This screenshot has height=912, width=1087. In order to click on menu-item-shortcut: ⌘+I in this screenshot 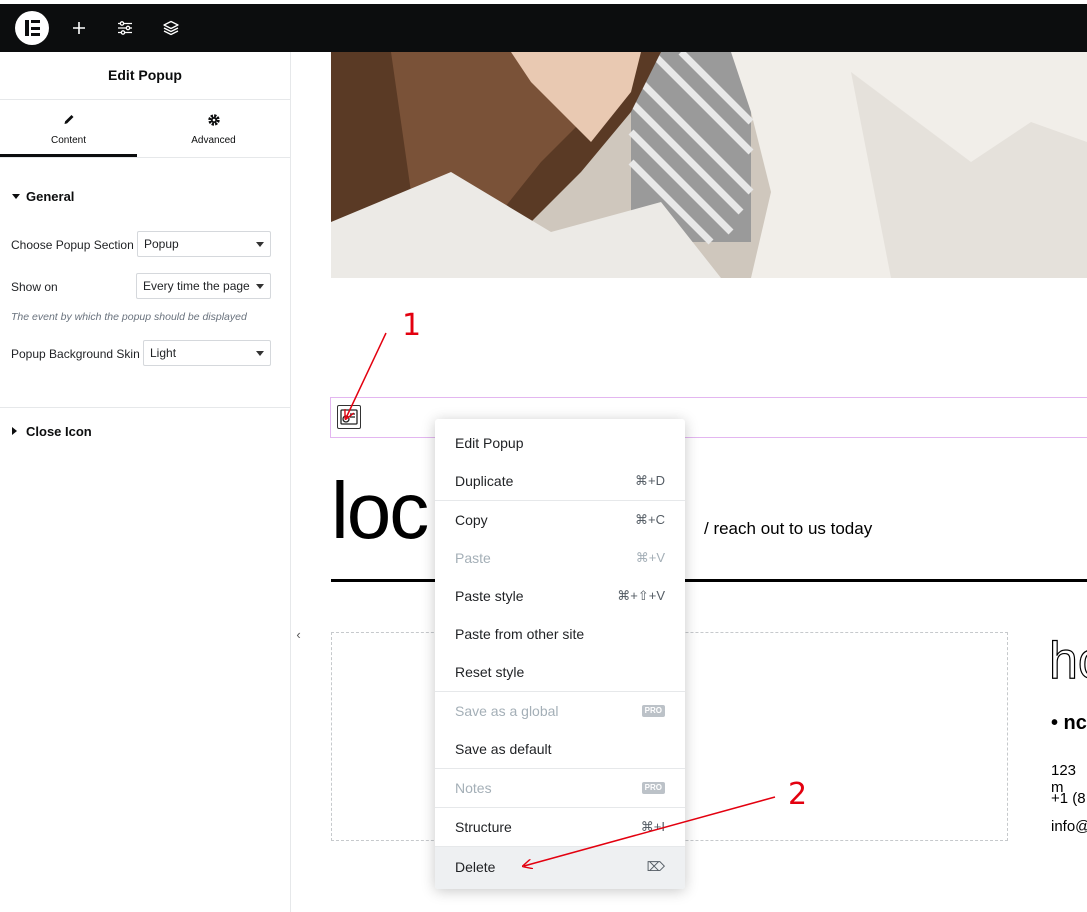, I will do `click(652, 826)`.